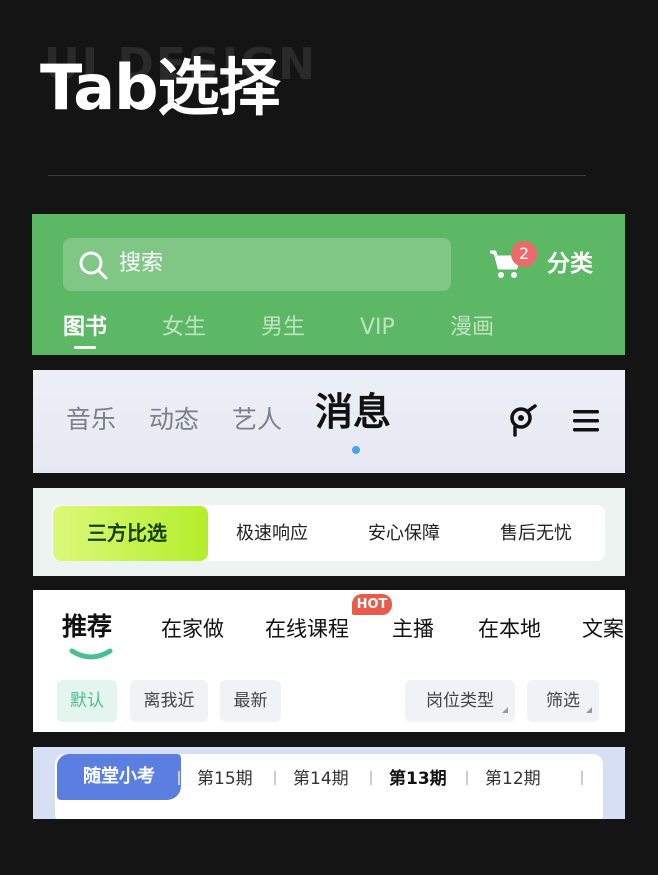 The image size is (658, 875). I want to click on tab-comics: 漫画, so click(472, 328).